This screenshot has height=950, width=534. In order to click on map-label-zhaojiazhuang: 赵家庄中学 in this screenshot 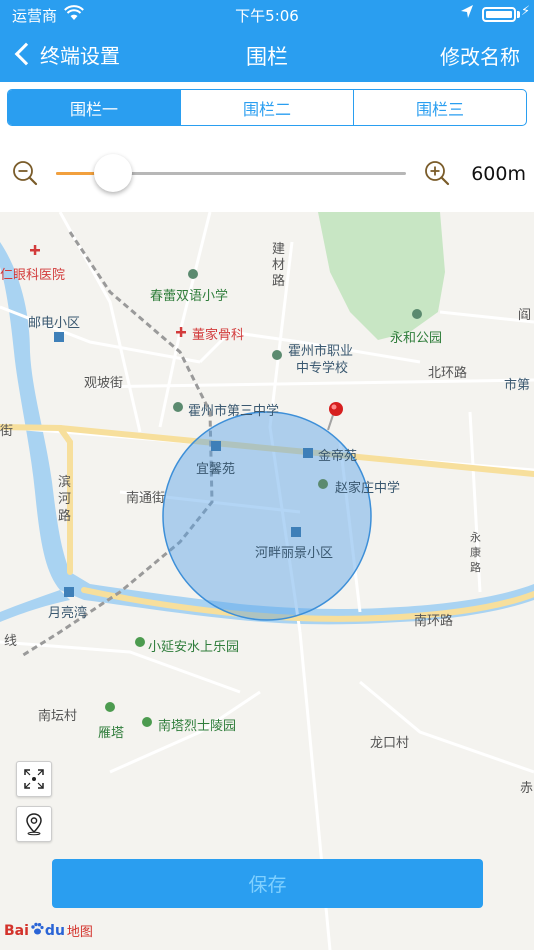, I will do `click(368, 488)`.